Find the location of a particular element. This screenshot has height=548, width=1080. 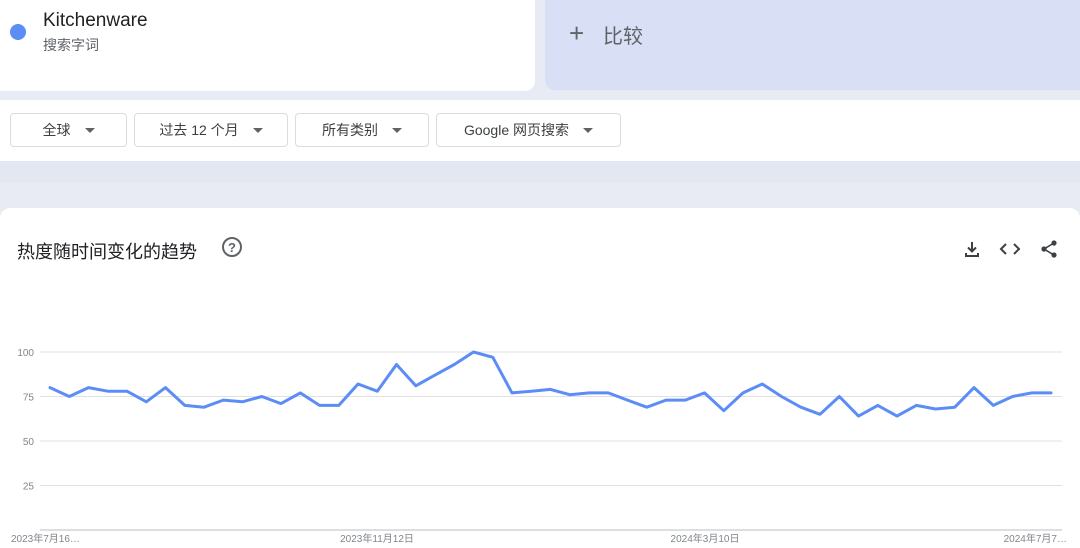

x-tick-label: 2023年11月12日 is located at coordinates (377, 538).